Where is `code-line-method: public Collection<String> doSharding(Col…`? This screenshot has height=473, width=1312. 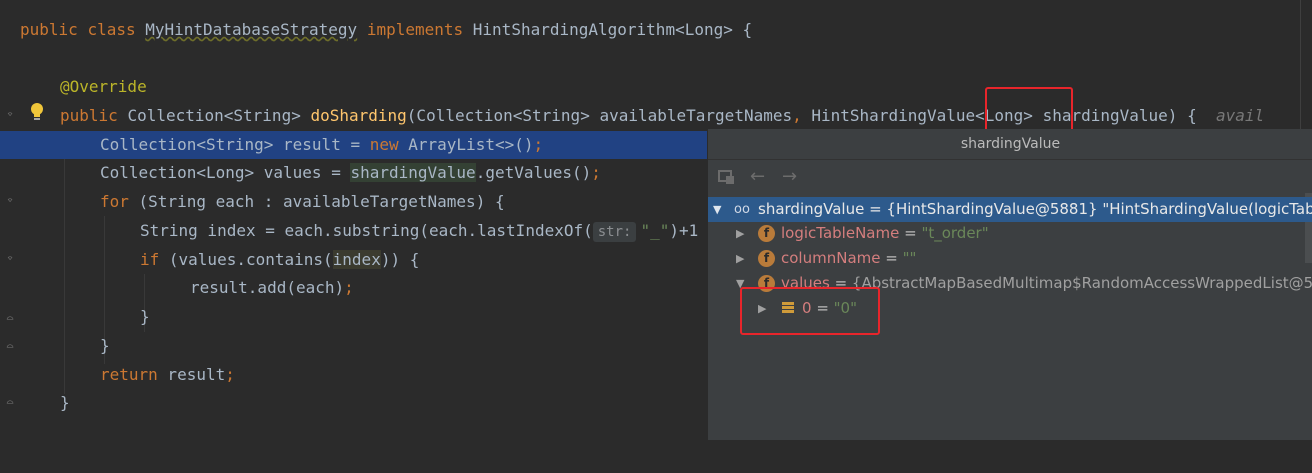 code-line-method: public Collection<String> doSharding(Col… is located at coordinates (656, 116).